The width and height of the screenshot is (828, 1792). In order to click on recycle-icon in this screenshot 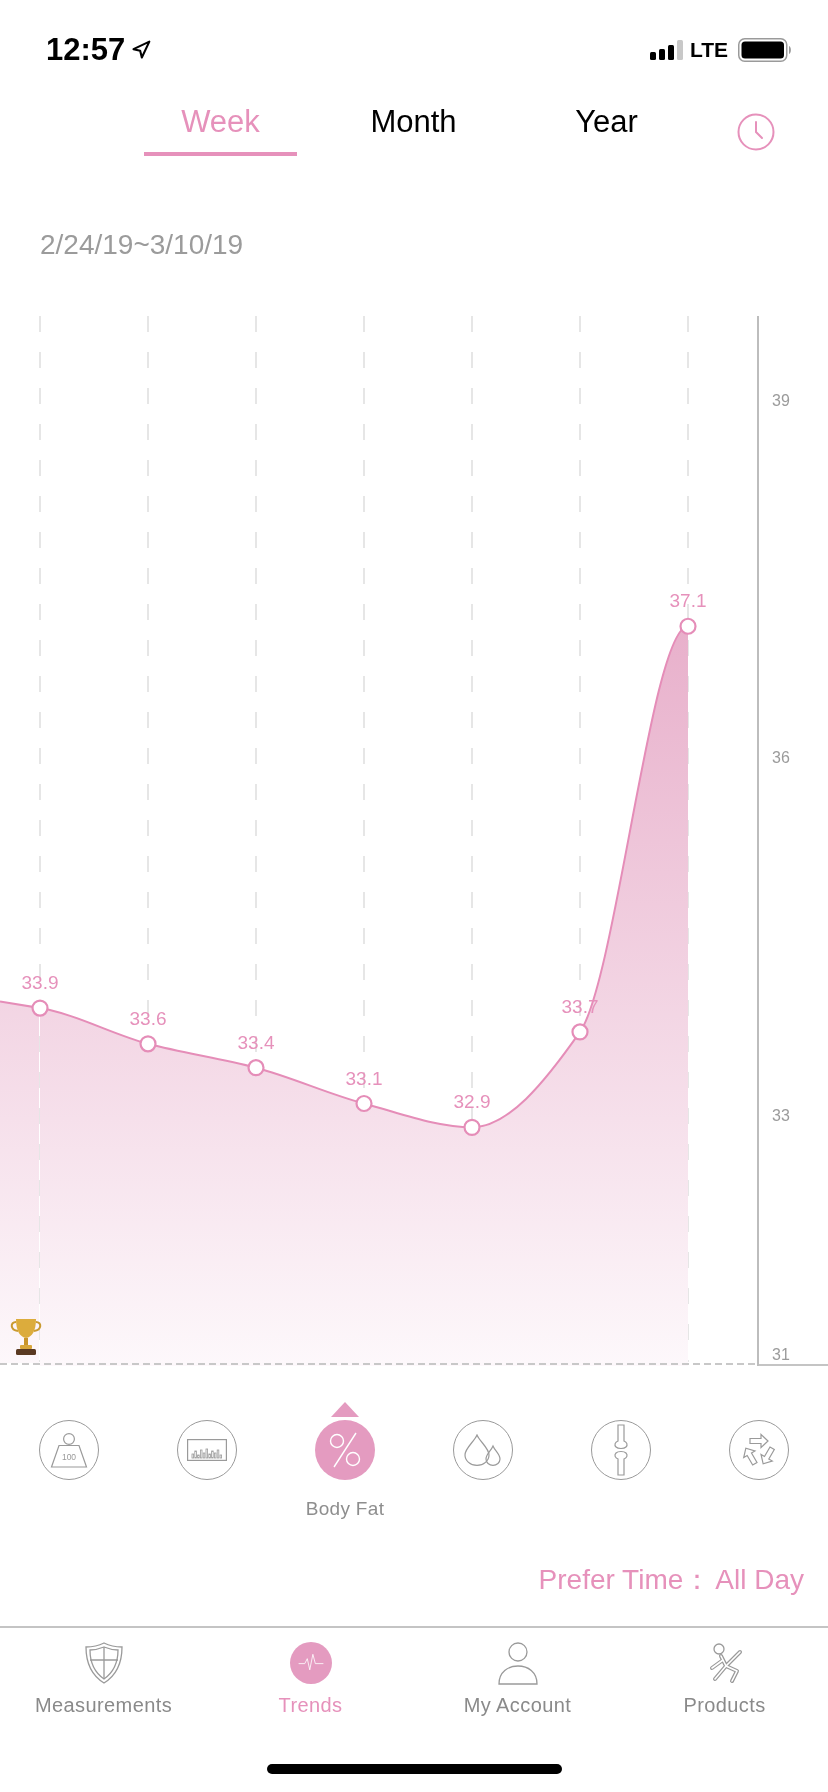, I will do `click(759, 1450)`.